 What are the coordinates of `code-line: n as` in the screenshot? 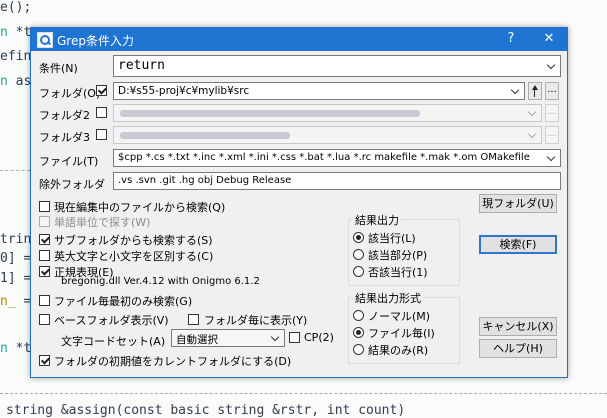 It's located at (16, 81).